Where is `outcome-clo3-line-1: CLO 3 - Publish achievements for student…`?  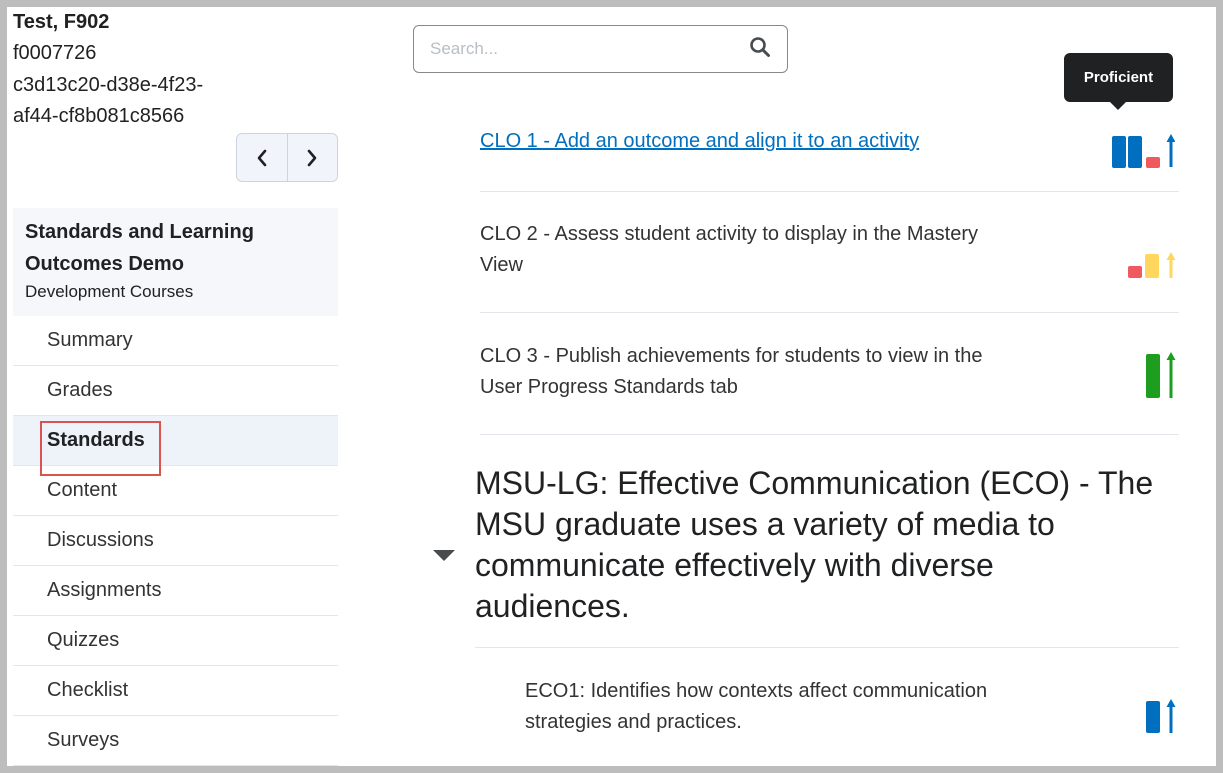 outcome-clo3-line-1: CLO 3 - Publish achievements for student… is located at coordinates (731, 356).